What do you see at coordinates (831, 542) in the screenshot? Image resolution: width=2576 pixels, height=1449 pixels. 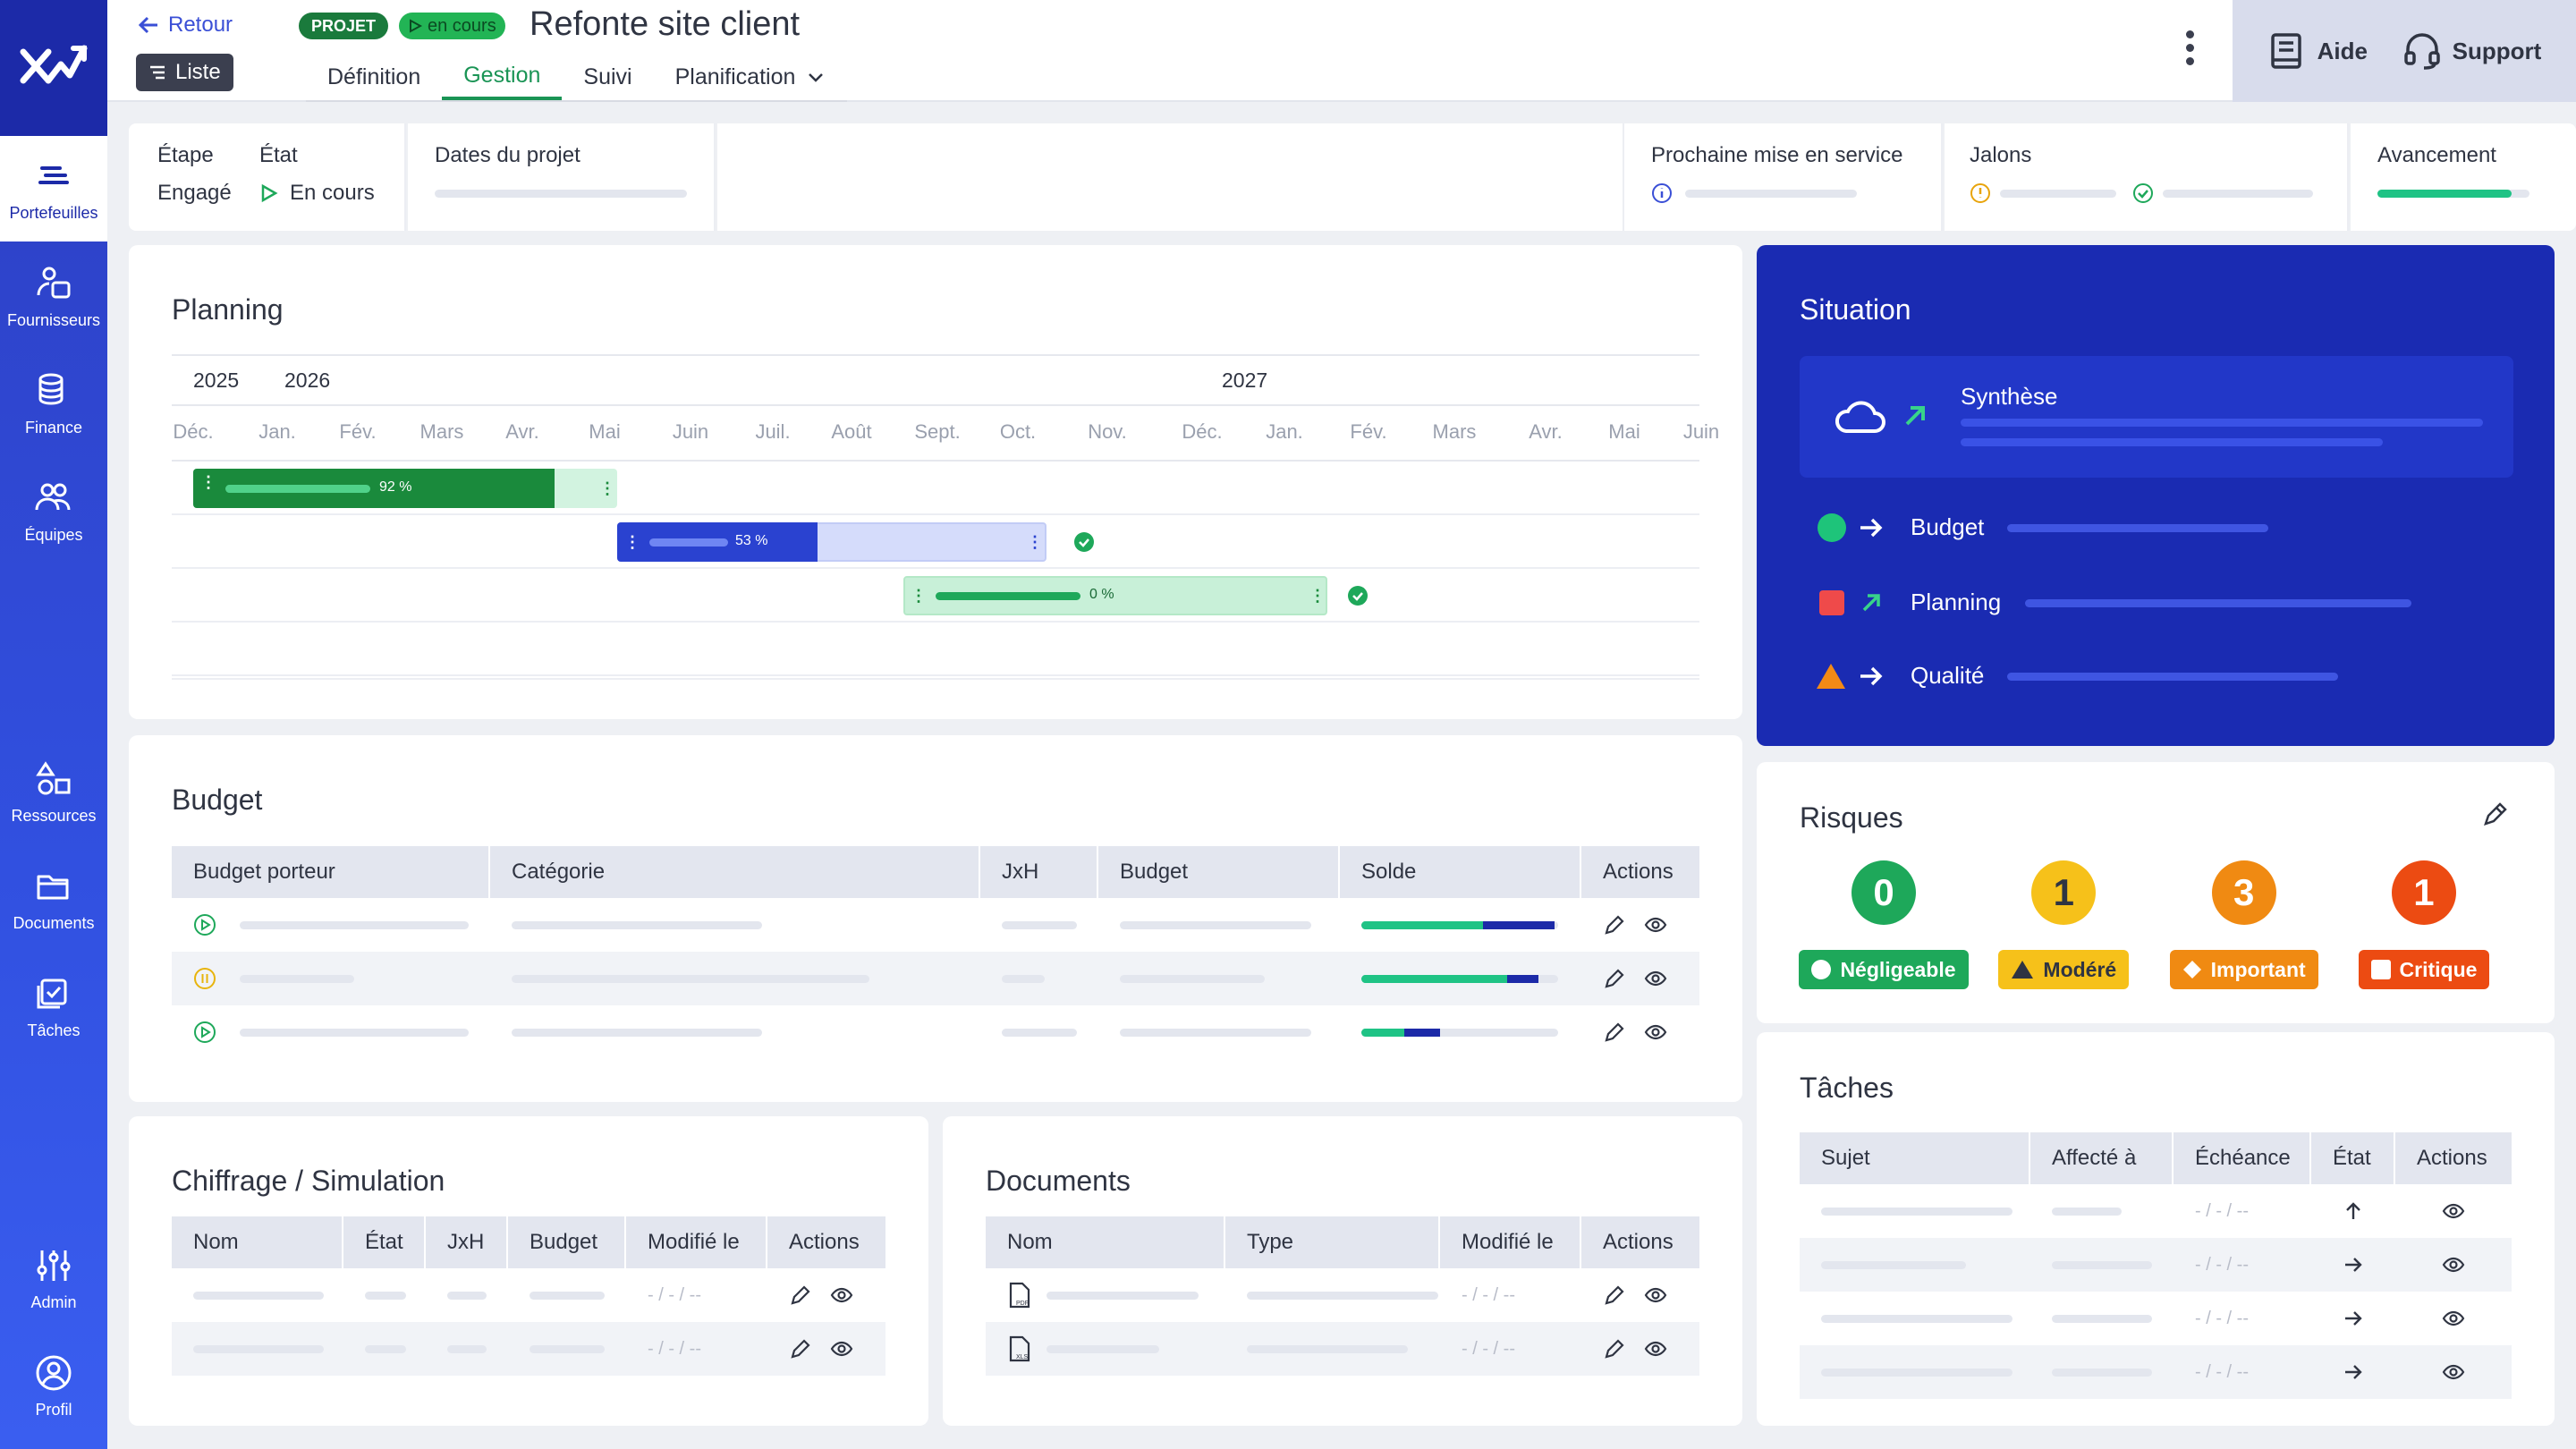 I see `gantt-bar-2: ⋮ 53 % ⋮` at bounding box center [831, 542].